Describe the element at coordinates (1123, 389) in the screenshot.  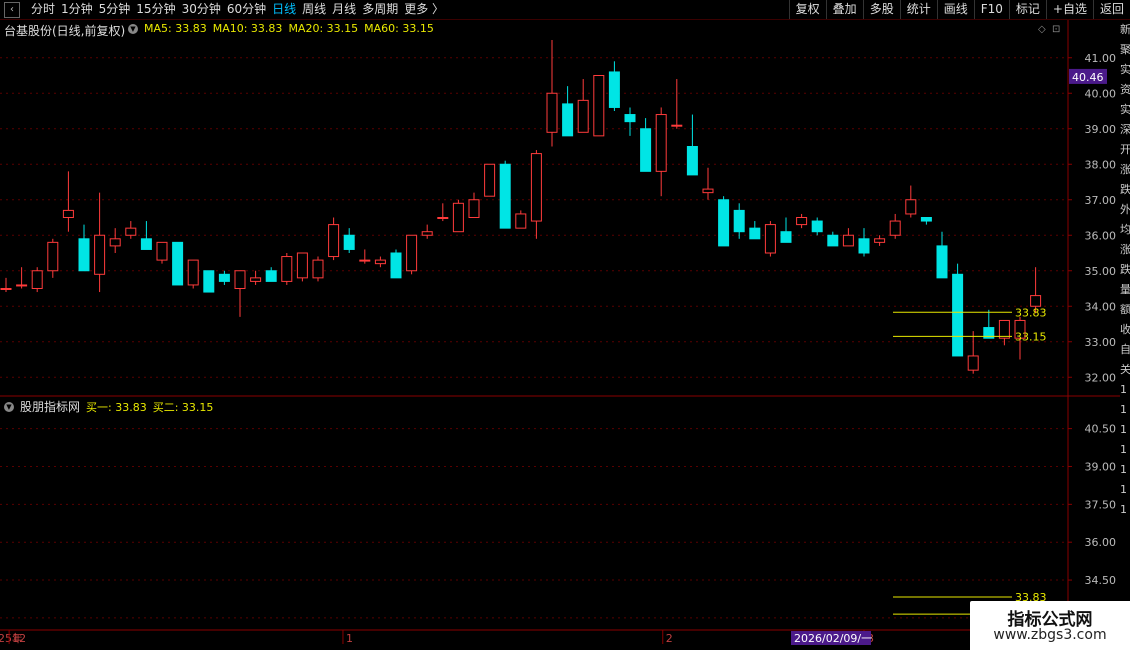
I see `right-col-char-18: 1` at that location.